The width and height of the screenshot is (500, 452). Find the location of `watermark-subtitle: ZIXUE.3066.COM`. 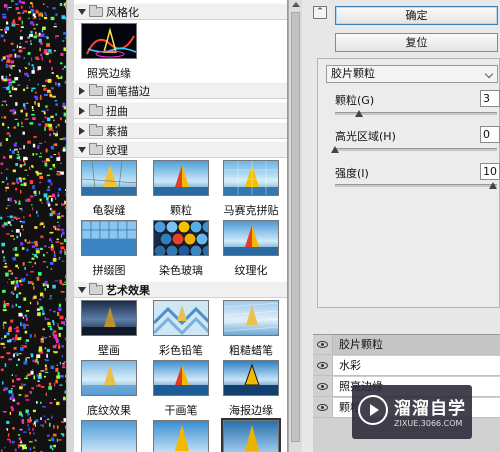

watermark-subtitle: ZIXUE.3066.COM is located at coordinates (428, 423).